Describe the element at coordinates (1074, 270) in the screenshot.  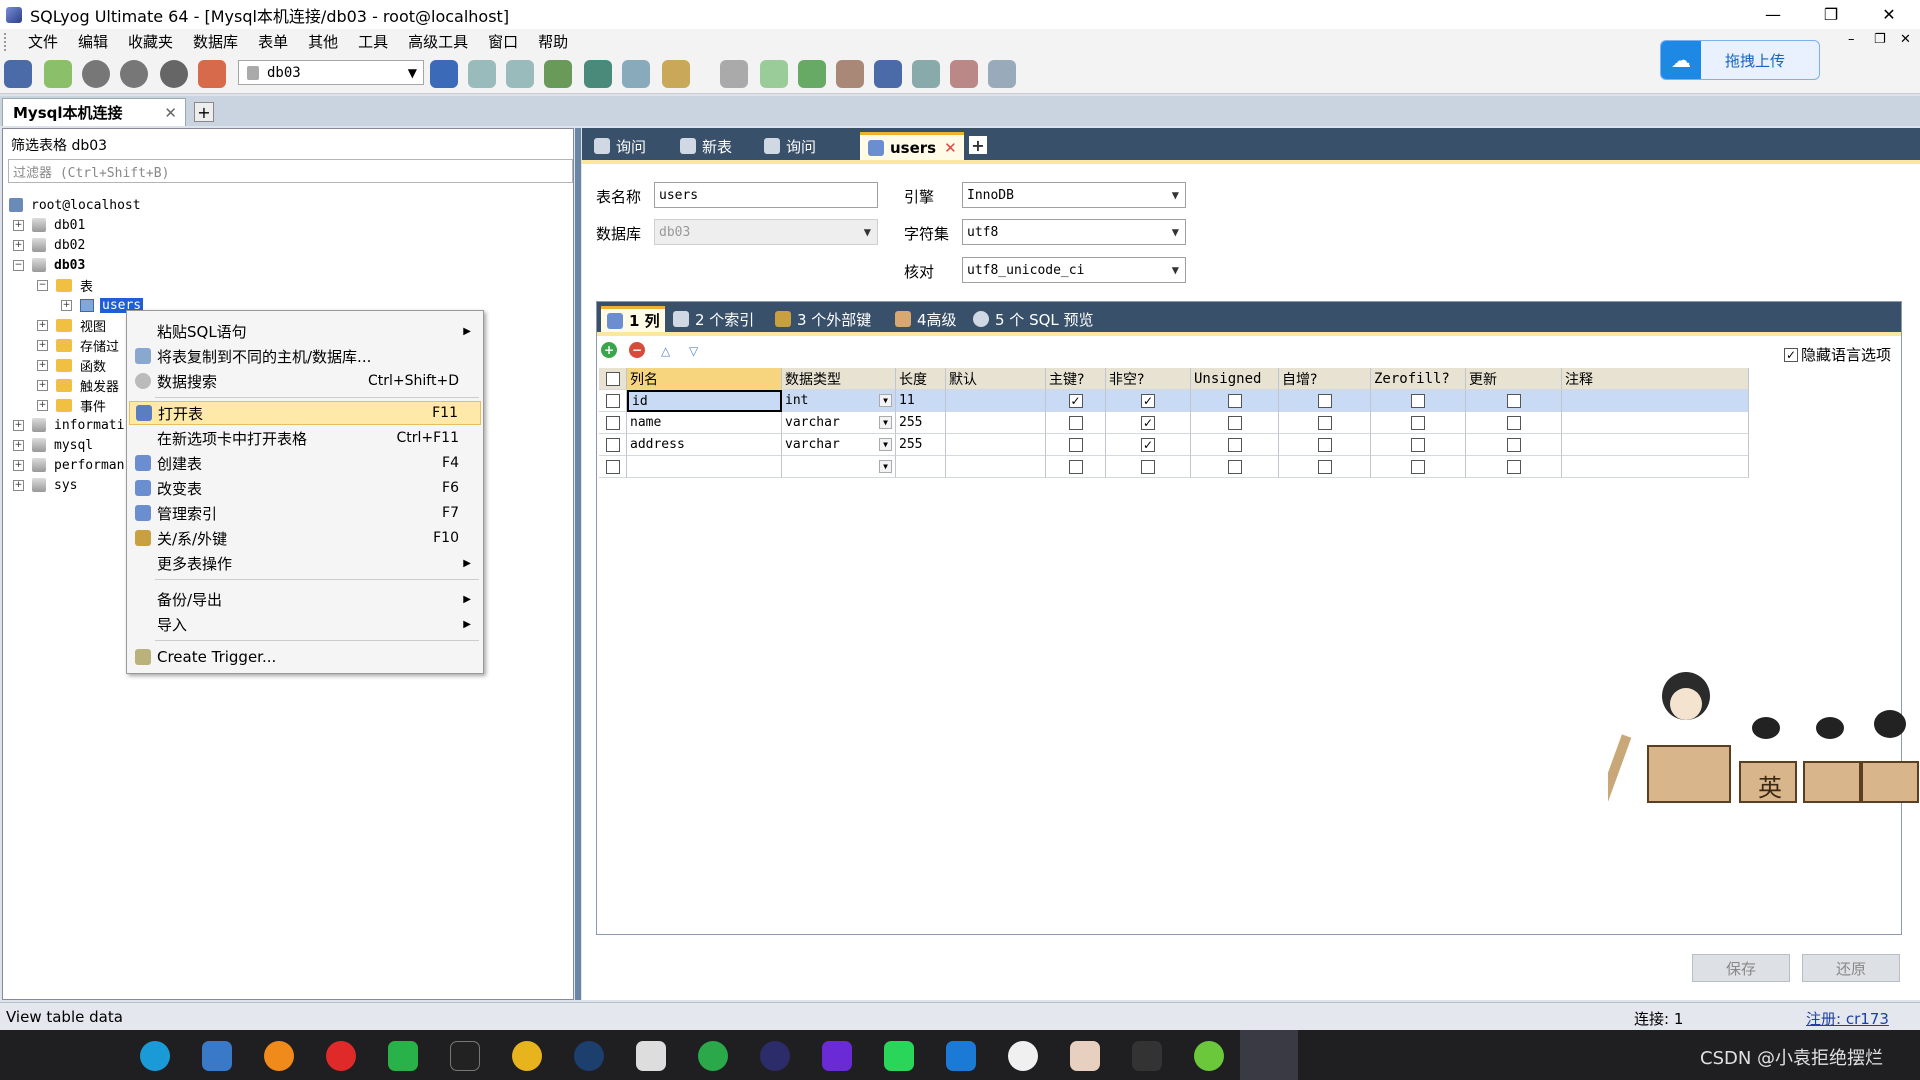
I see `collation-dropdown: utf8_unicode_ci ▼` at that location.